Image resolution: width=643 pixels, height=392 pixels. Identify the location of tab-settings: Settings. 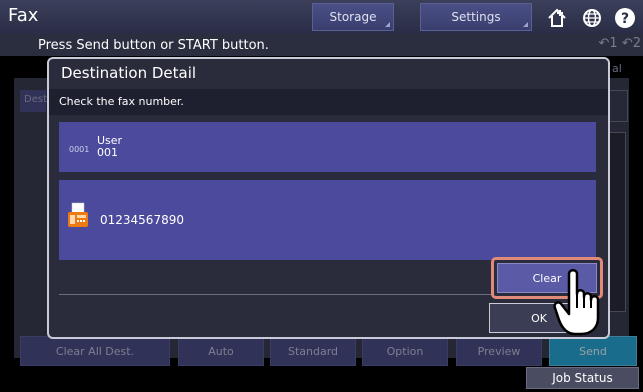
(476, 17).